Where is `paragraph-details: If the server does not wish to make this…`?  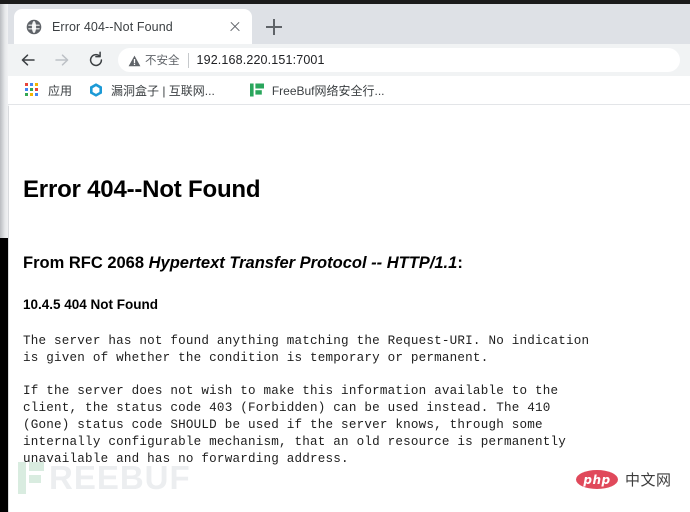 paragraph-details: If the server does not wish to make this… is located at coordinates (295, 425).